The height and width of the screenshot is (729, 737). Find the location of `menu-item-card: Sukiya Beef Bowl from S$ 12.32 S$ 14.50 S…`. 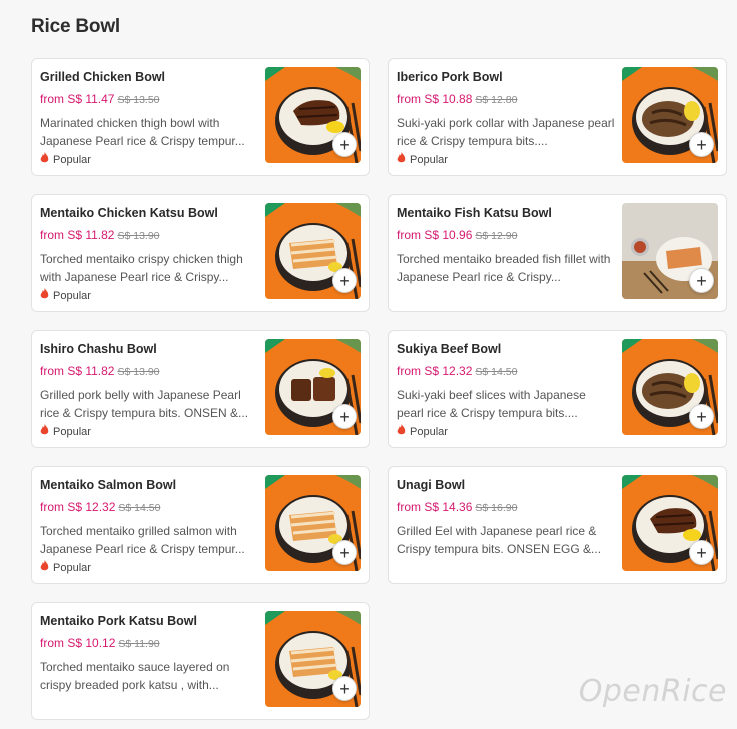

menu-item-card: Sukiya Beef Bowl from S$ 12.32 S$ 14.50 S… is located at coordinates (557, 389).